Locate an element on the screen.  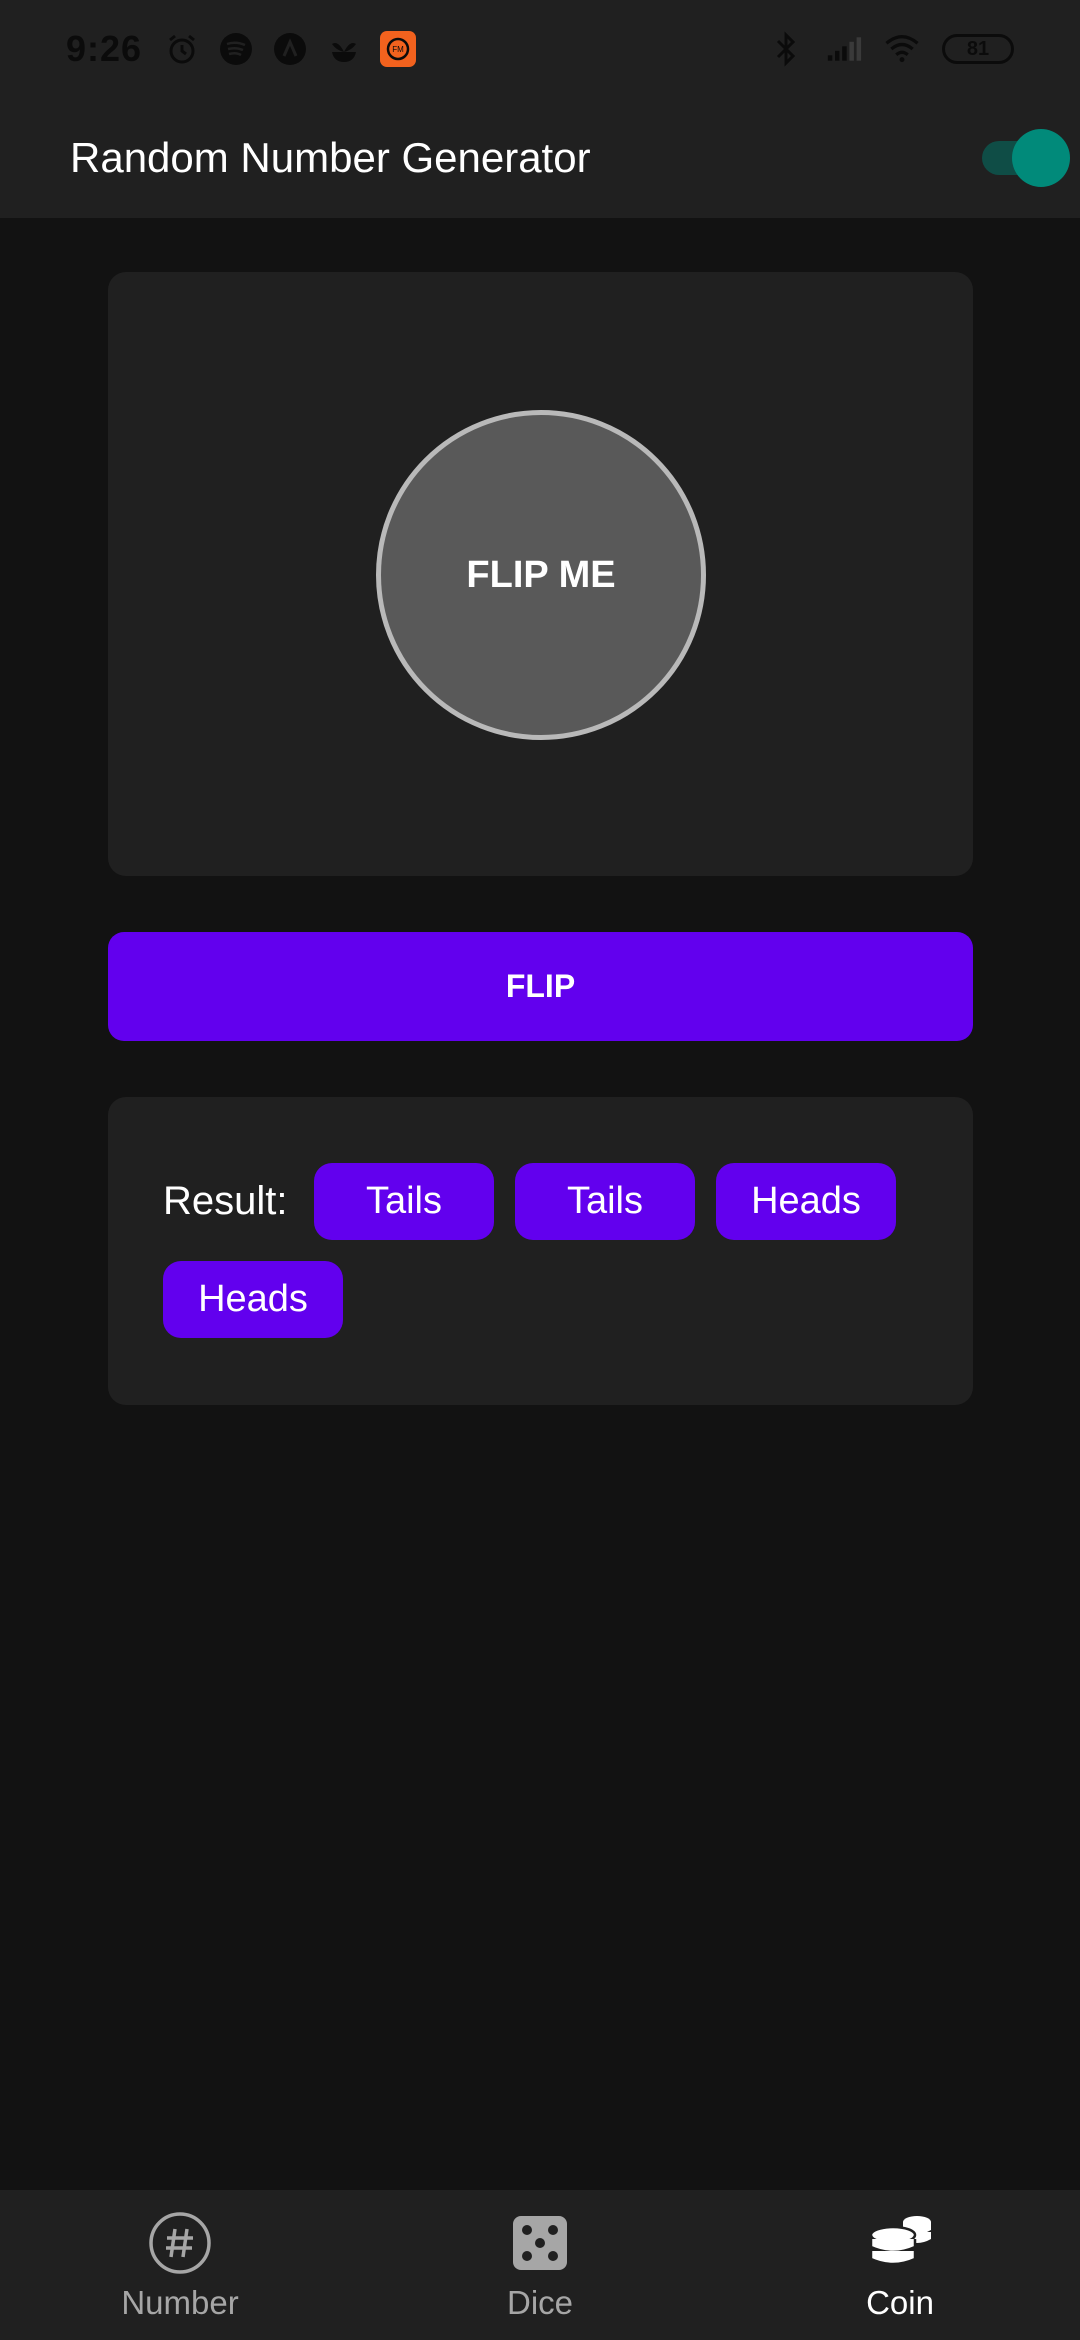
bottom-nav: Number Dice Coin is located at coordinates (540, 2265).